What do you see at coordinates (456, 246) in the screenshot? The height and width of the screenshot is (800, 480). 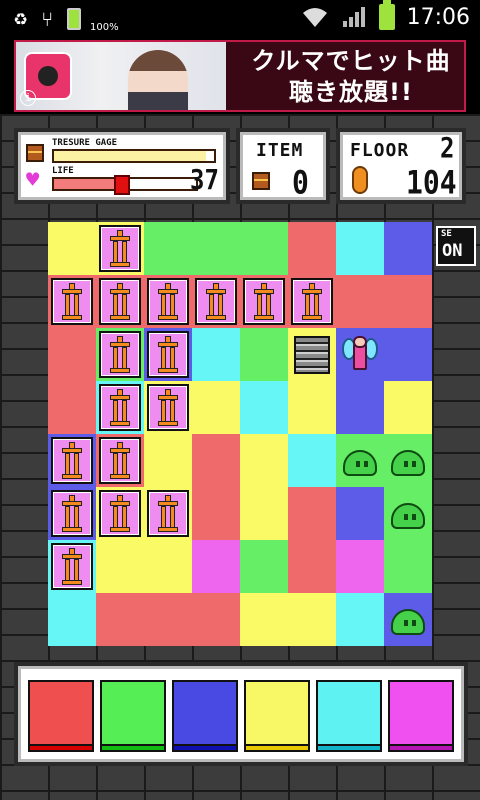 I see `sound-effect-toggle: SE ON` at bounding box center [456, 246].